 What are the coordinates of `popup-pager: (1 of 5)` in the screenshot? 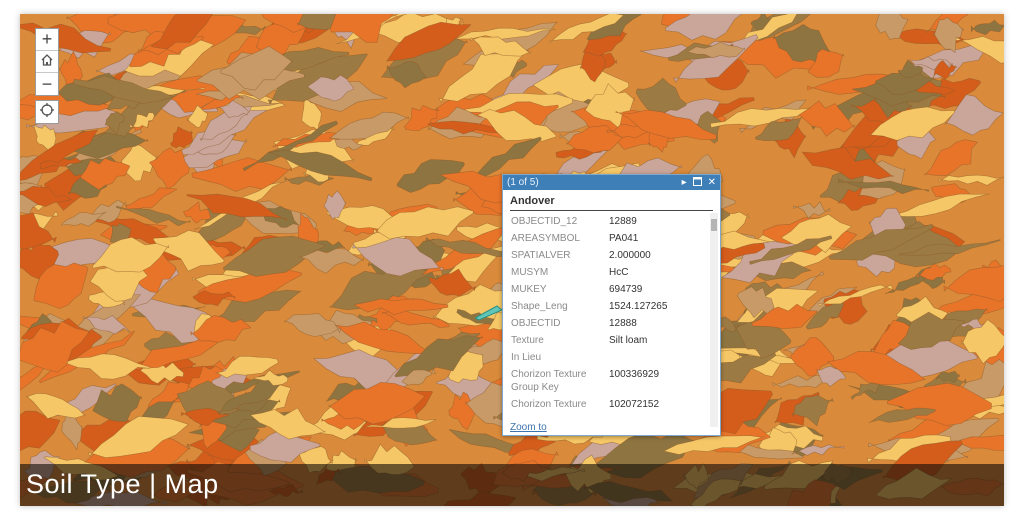 It's located at (523, 182).